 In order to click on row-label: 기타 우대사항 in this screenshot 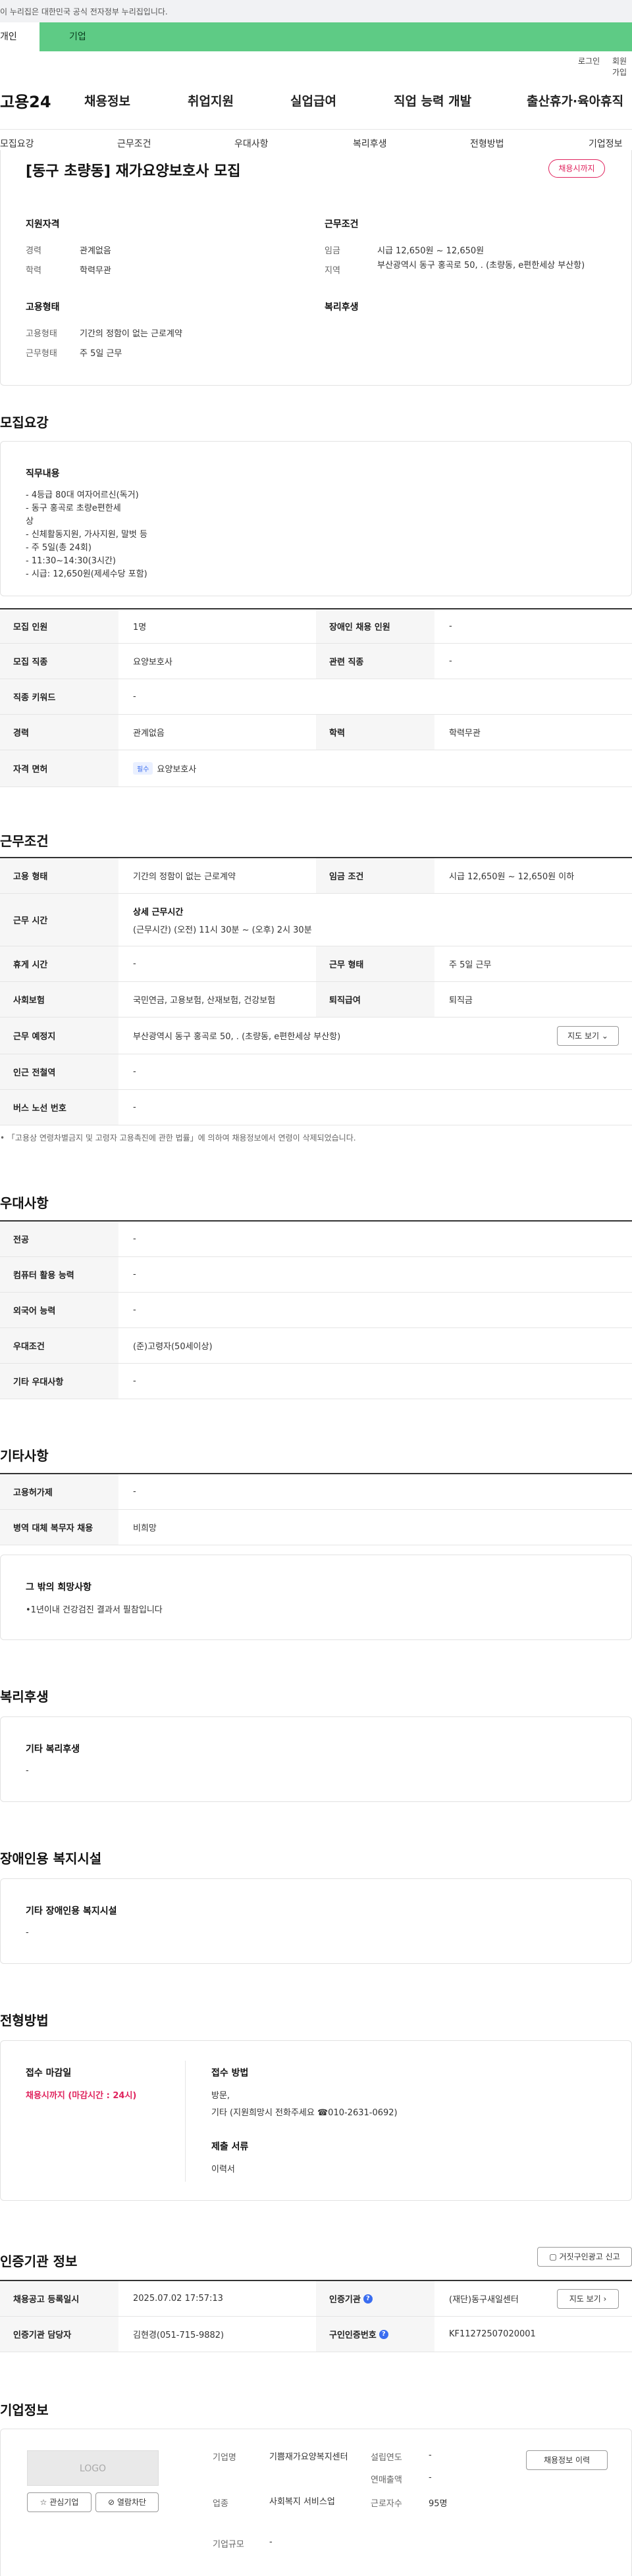, I will do `click(59, 1381)`.